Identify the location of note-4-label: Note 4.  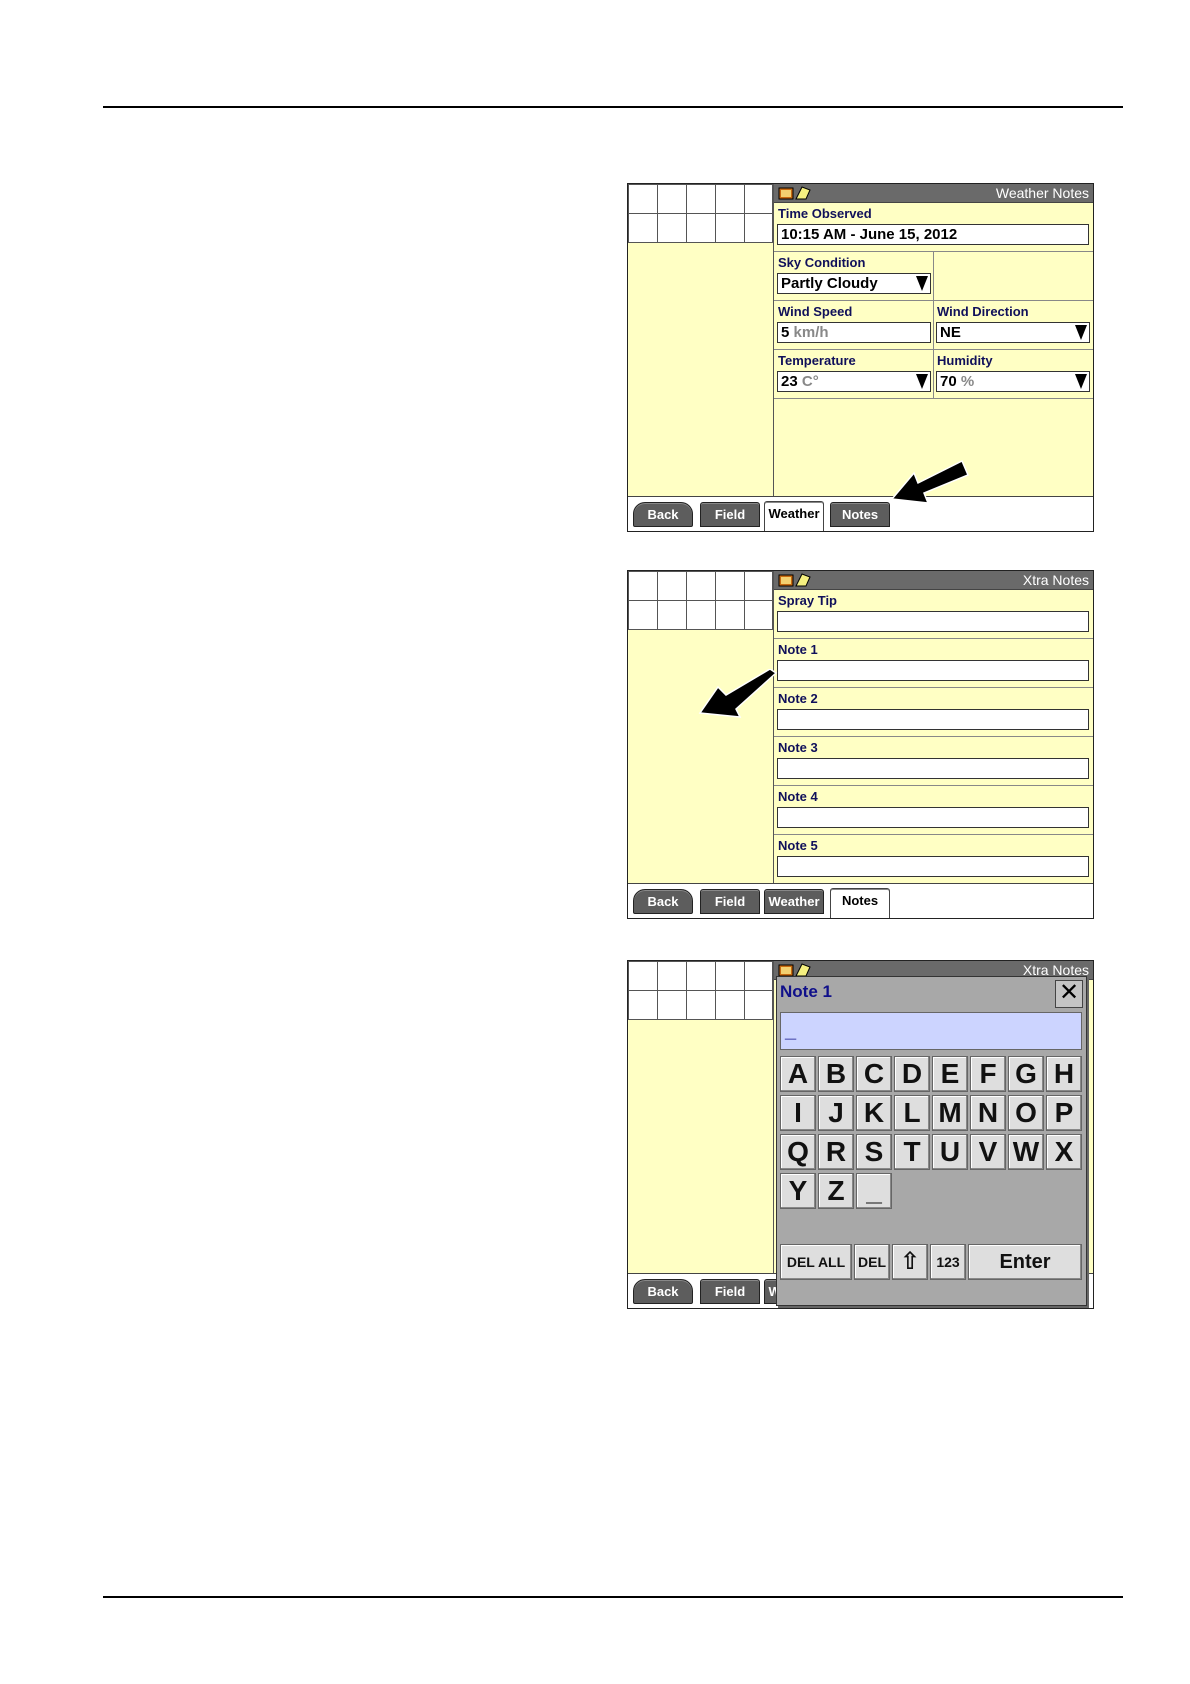
(798, 796).